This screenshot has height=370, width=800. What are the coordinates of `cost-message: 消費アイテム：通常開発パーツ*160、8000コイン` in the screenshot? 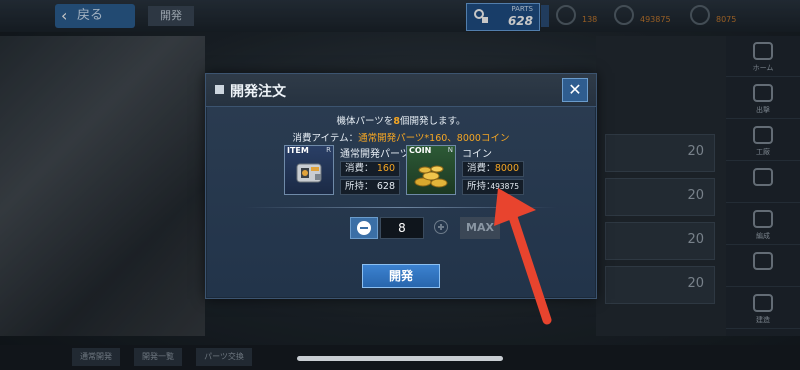 It's located at (401, 137).